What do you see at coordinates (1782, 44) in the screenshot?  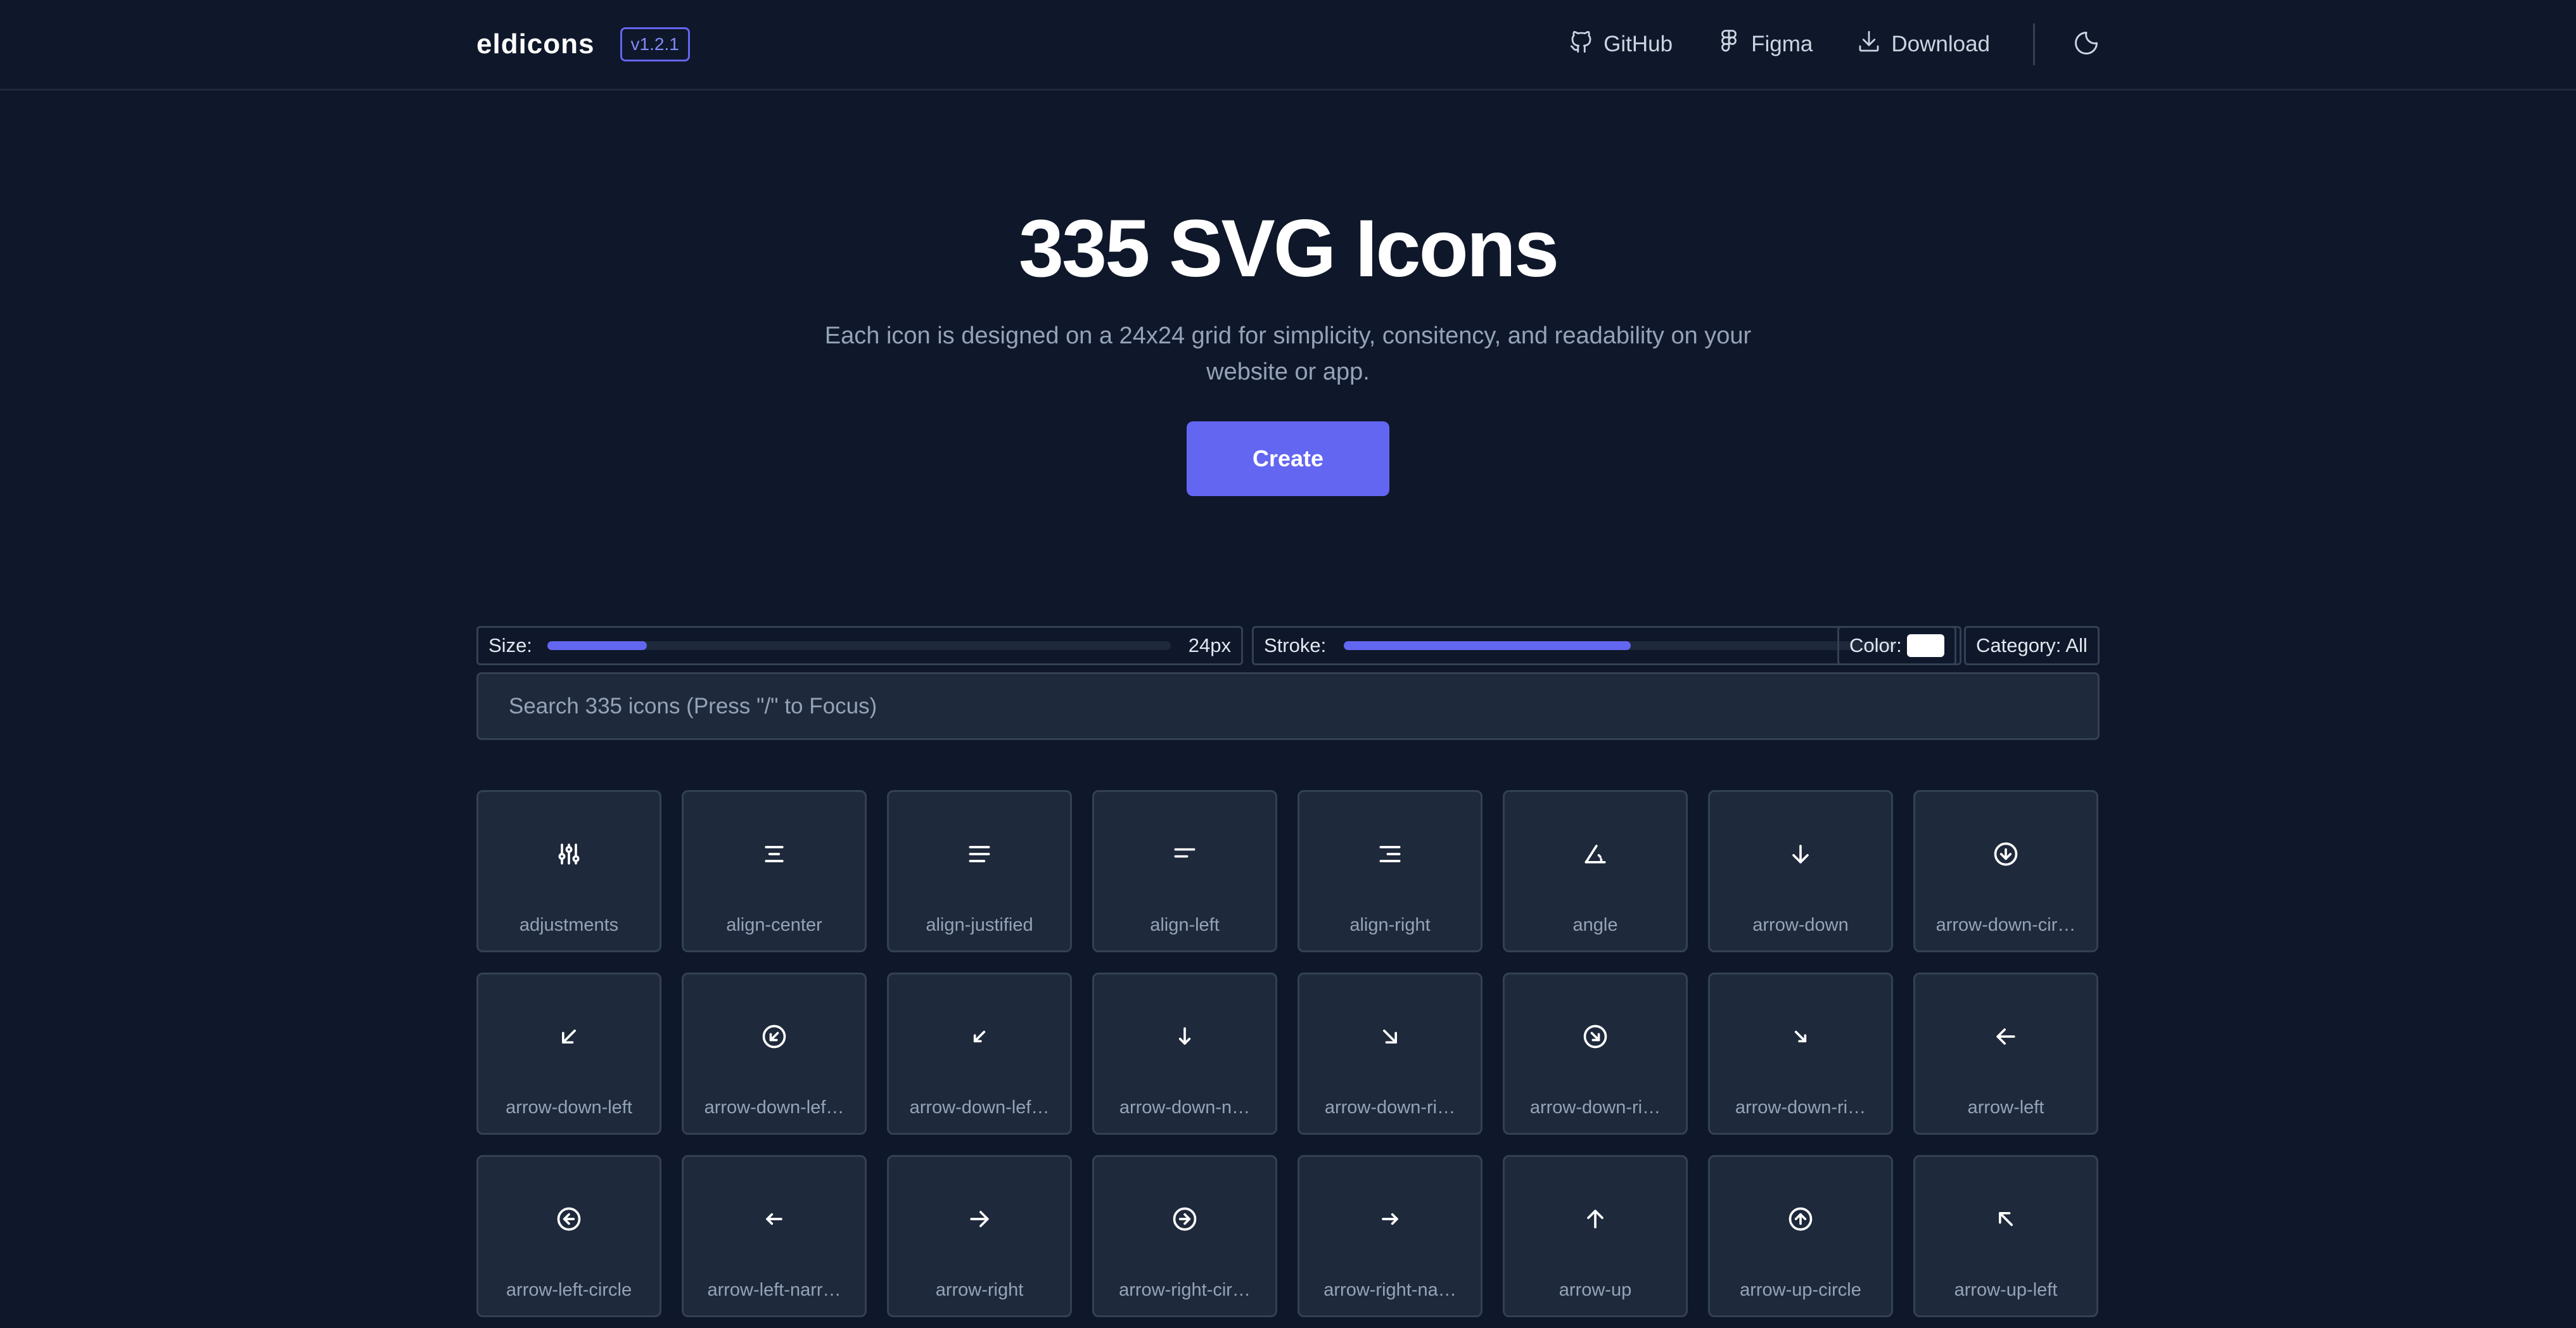 I see `figma-link-label: Figma` at bounding box center [1782, 44].